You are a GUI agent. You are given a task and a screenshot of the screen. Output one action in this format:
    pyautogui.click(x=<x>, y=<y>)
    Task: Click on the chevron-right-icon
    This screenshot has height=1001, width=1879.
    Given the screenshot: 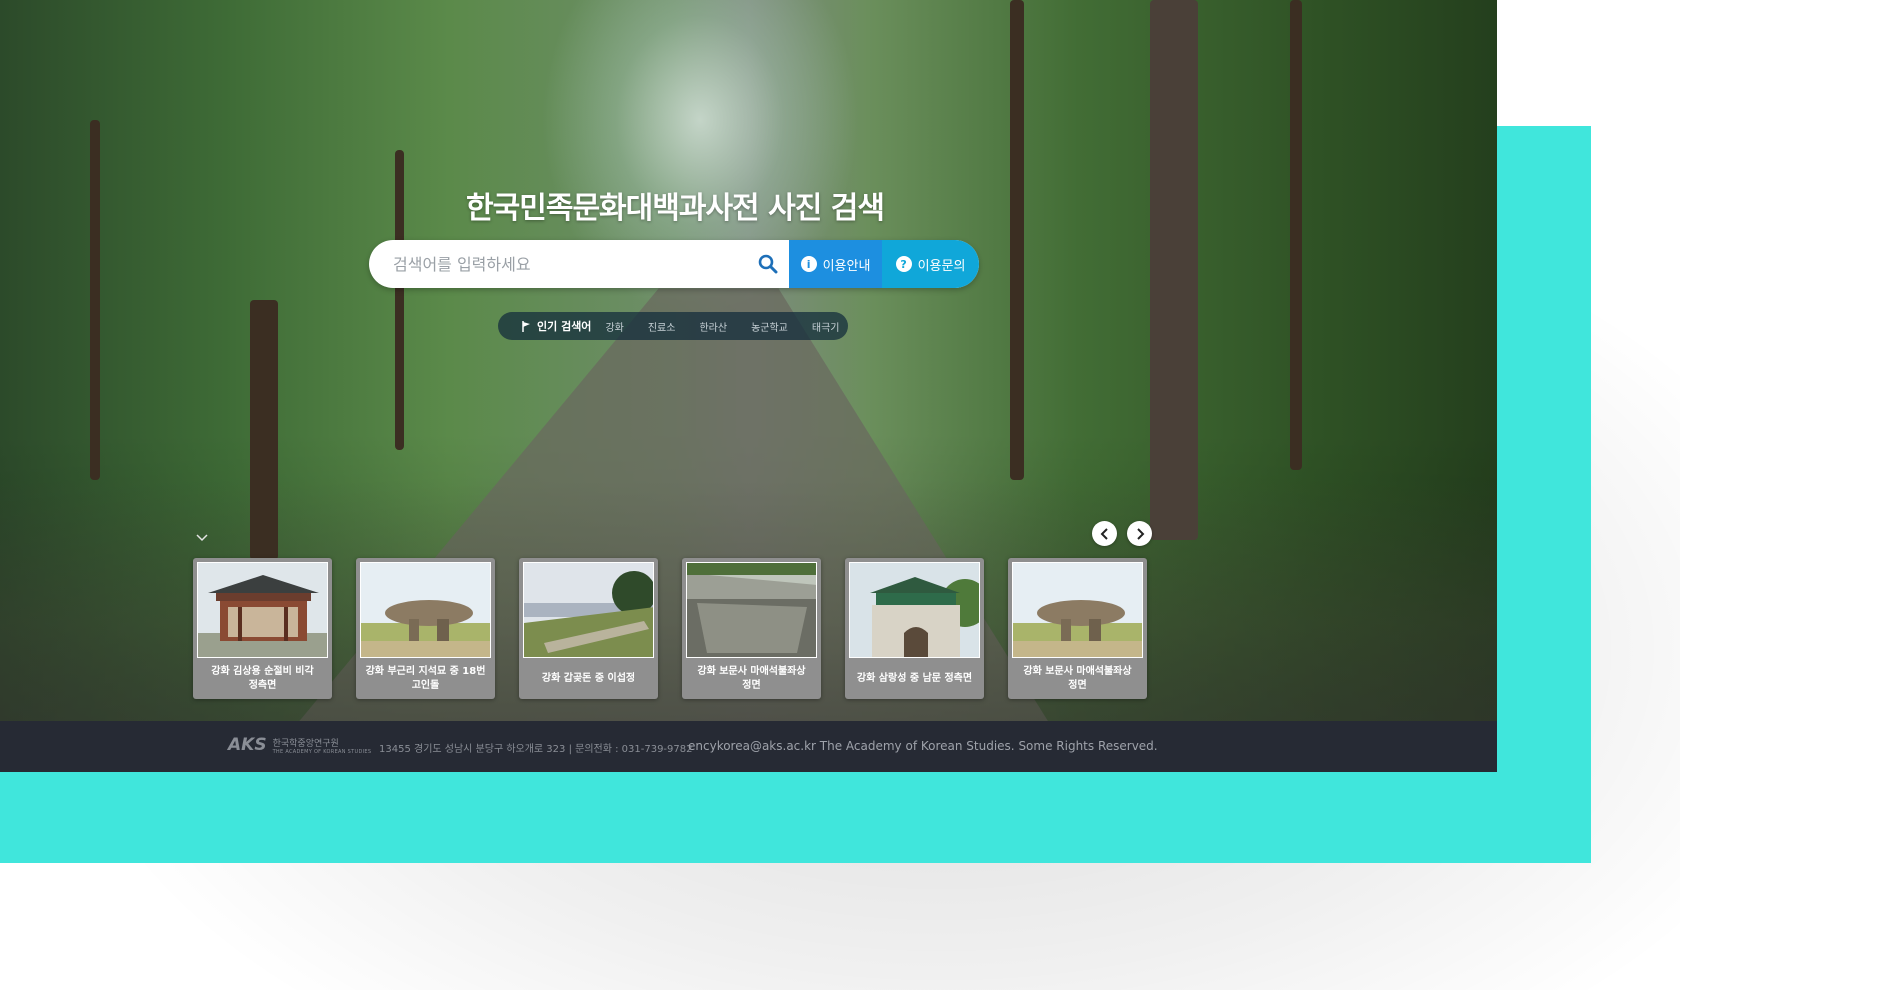 What is the action you would take?
    pyautogui.click(x=1140, y=533)
    